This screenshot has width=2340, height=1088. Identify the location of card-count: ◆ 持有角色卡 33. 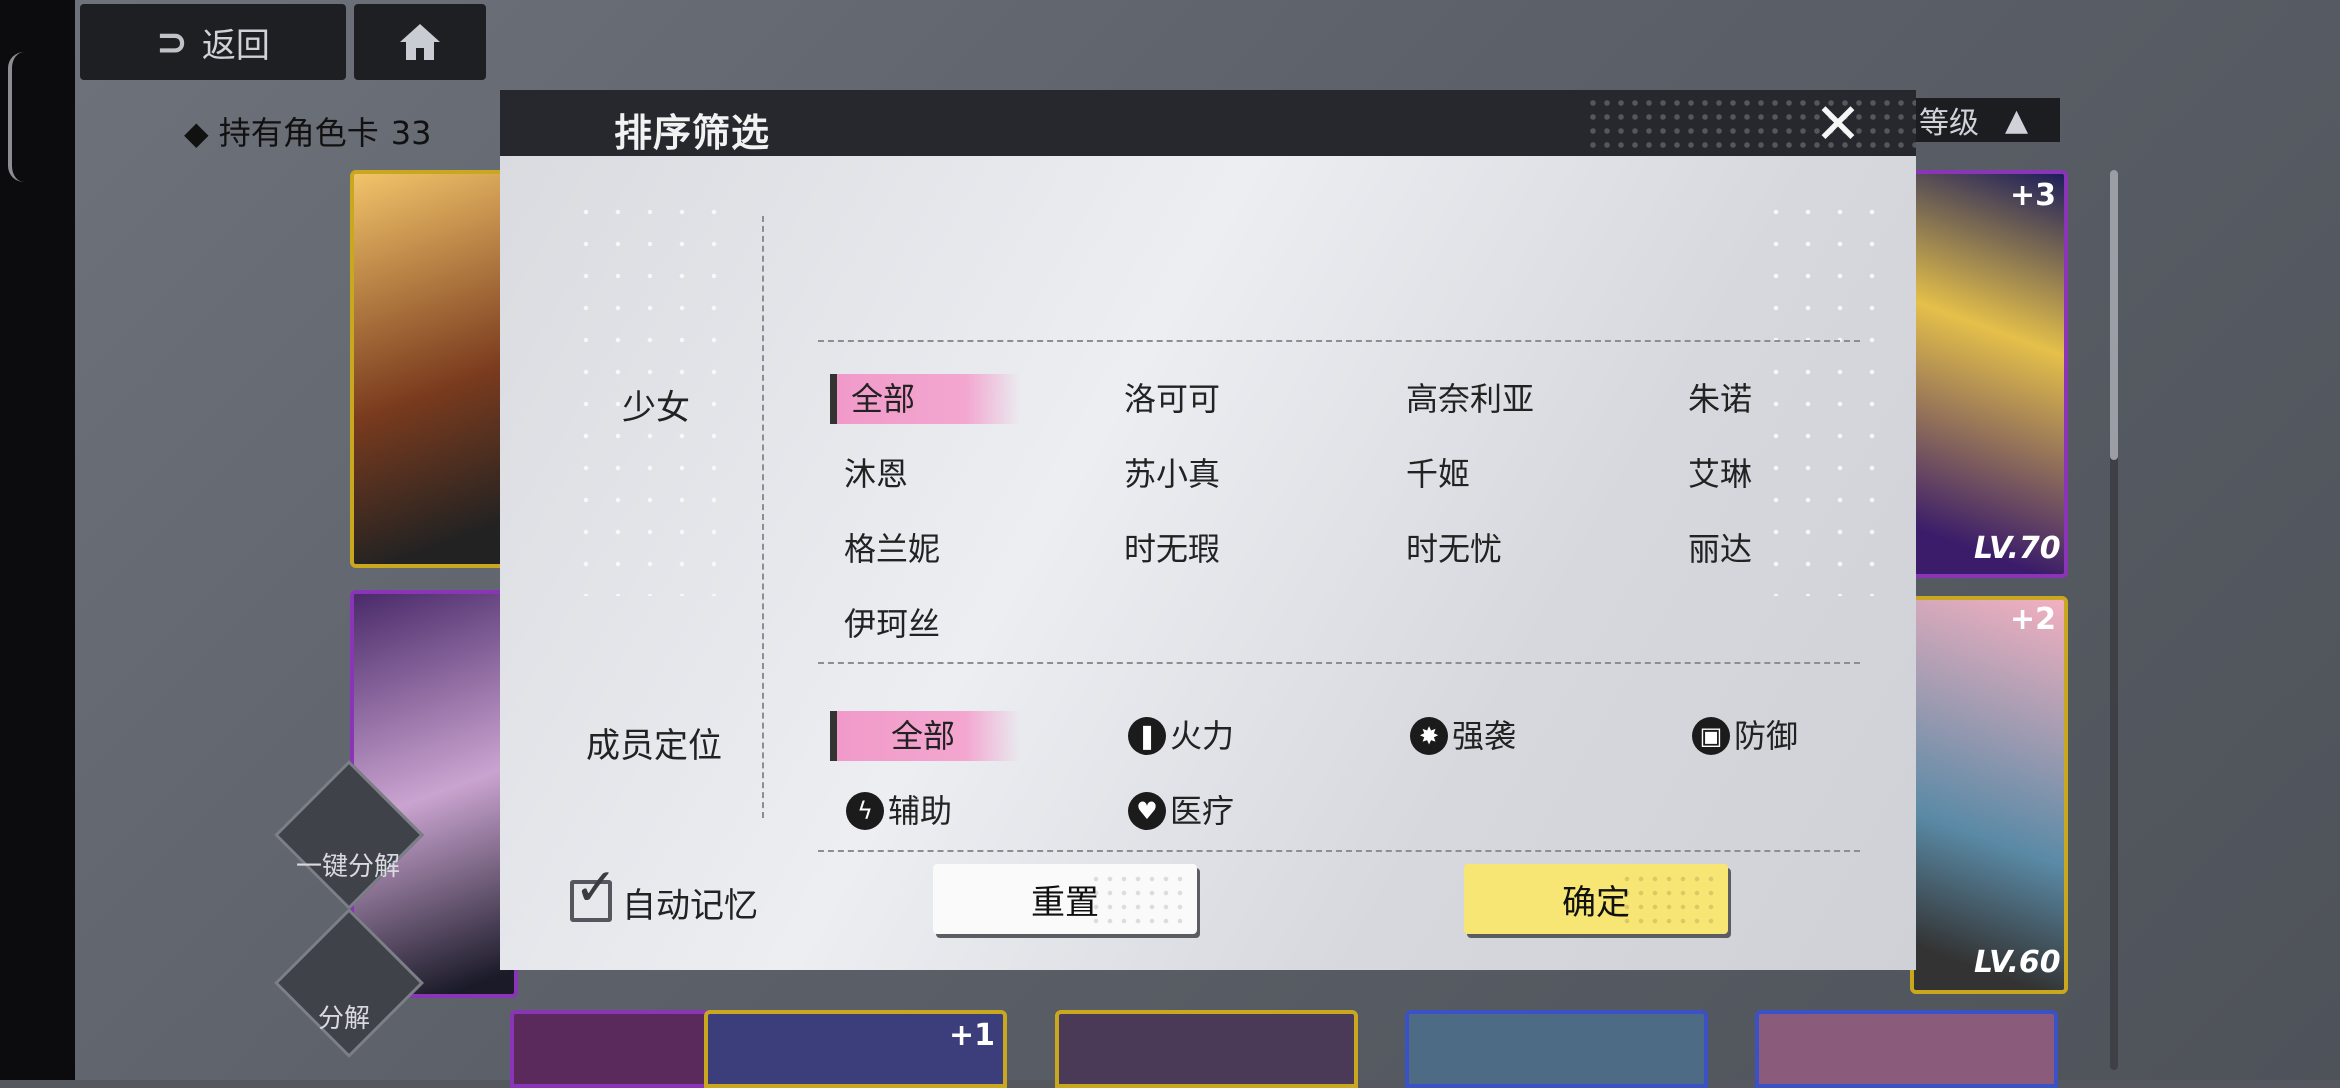
(308, 131).